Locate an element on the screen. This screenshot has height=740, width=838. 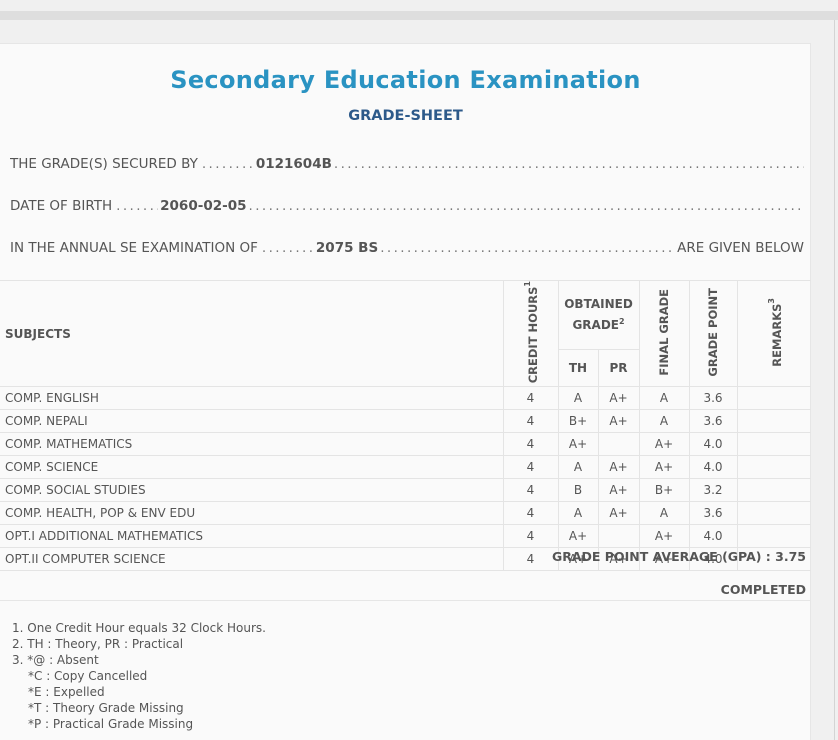
table-row: COMP. SCIENCE 4 A A+ A+ 4.0 is located at coordinates (405, 467).